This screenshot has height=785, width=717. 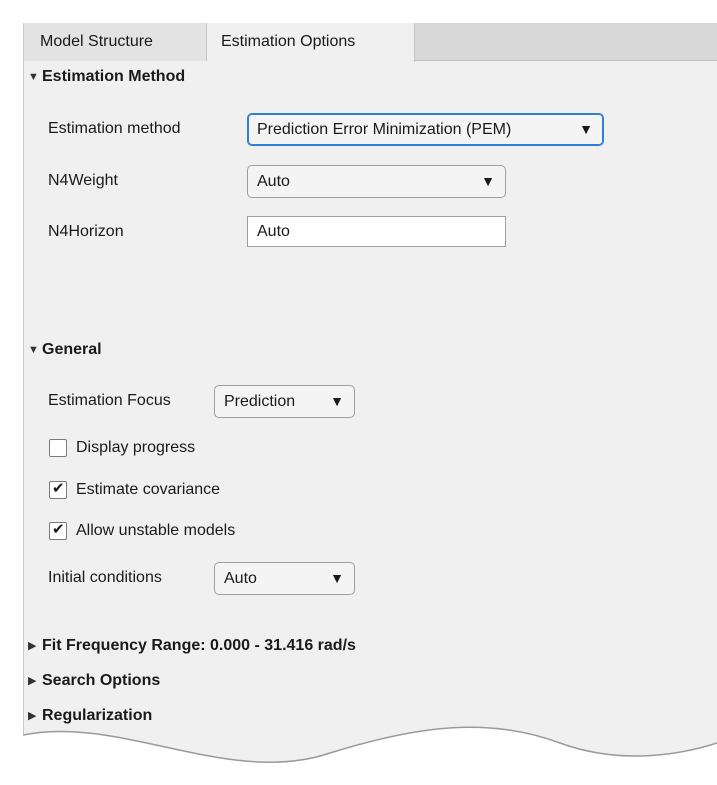 I want to click on section-header-search-options: ▶ Search Options, so click(x=94, y=681).